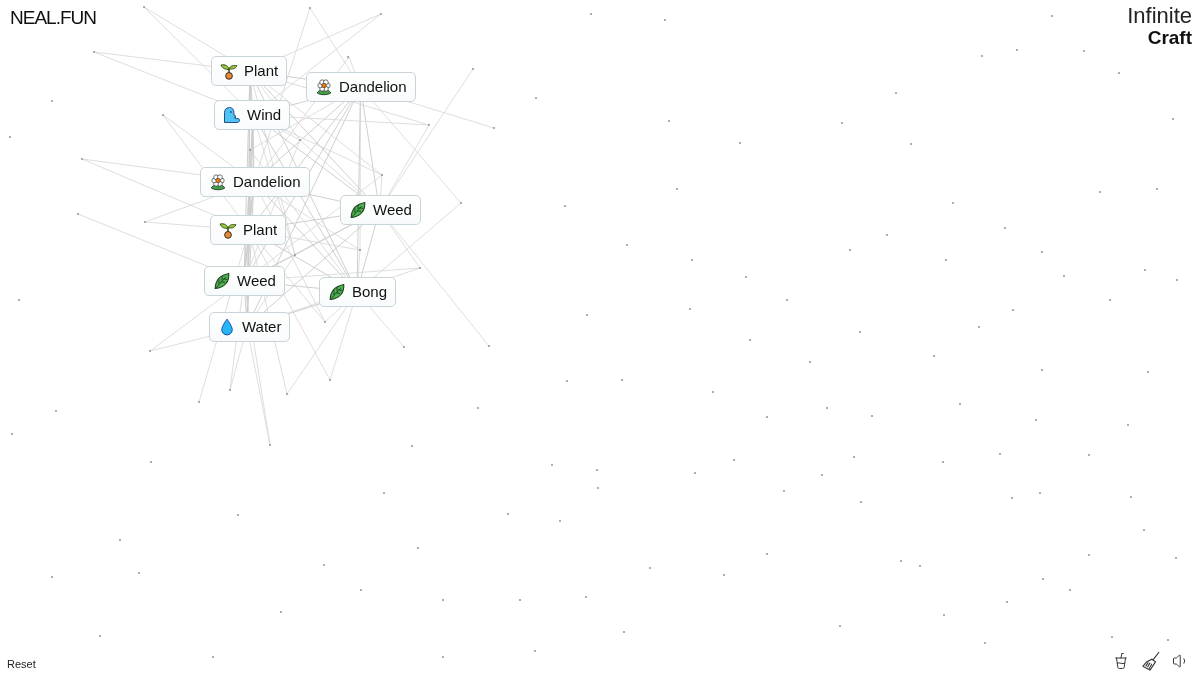 The width and height of the screenshot is (1200, 675). I want to click on water-drop-icon, so click(227, 327).